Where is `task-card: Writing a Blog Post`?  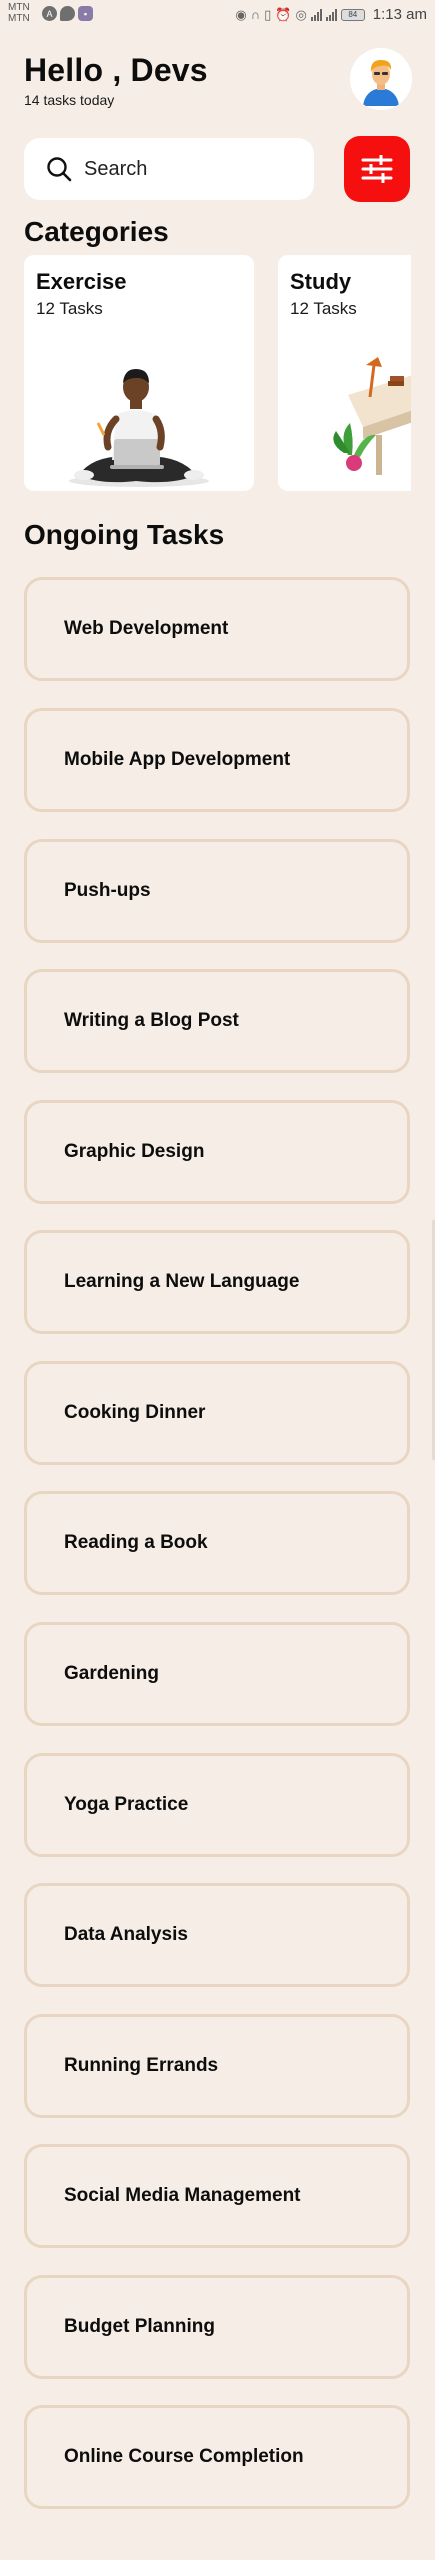 task-card: Writing a Blog Post is located at coordinates (217, 1021).